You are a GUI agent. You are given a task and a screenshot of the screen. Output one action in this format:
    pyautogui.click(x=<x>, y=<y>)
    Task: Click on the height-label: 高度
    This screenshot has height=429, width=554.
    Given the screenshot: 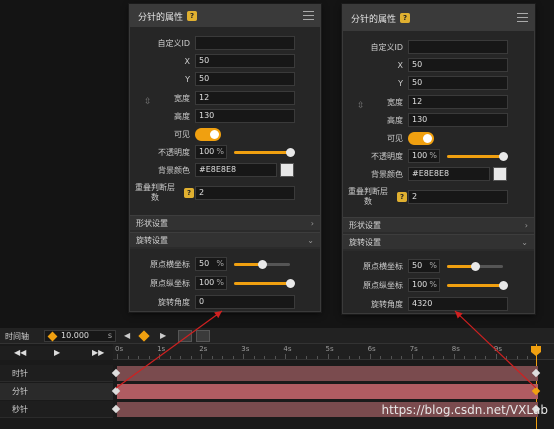 What is the action you would take?
    pyautogui.click(x=395, y=120)
    